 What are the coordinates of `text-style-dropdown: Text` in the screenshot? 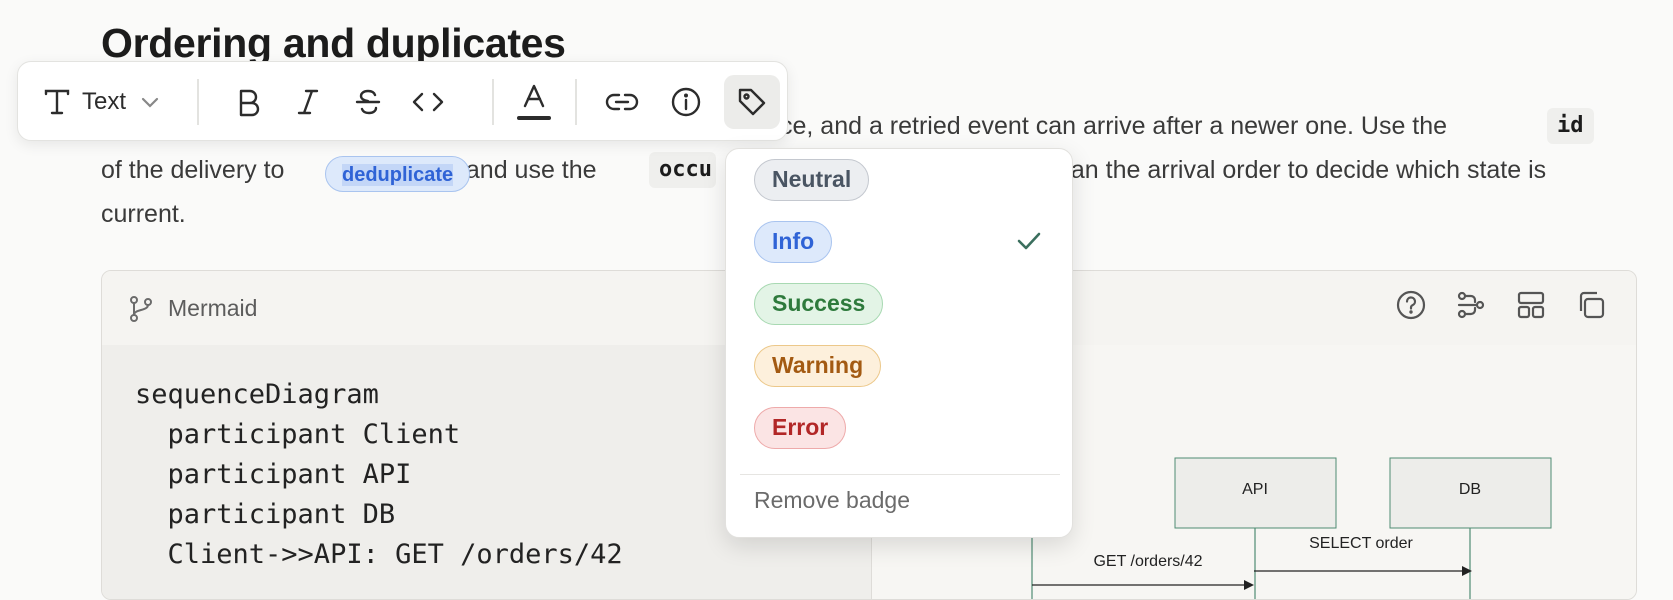 It's located at (101, 102).